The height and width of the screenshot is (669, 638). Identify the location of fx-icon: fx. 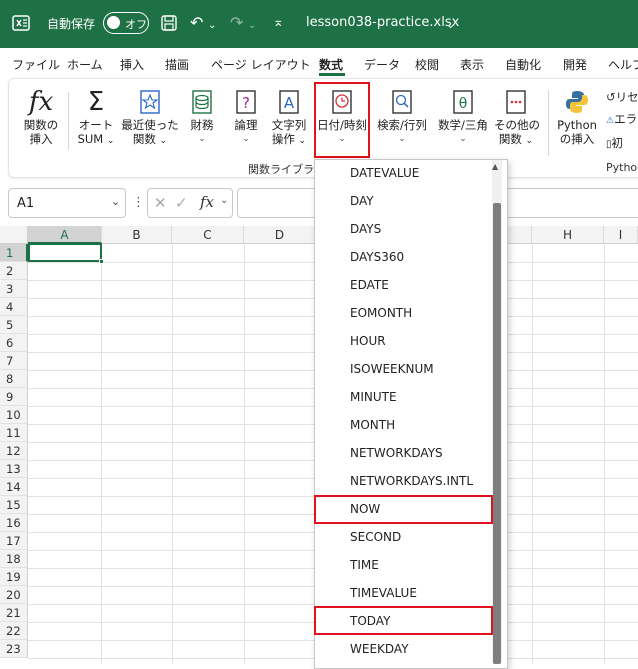
(41, 102).